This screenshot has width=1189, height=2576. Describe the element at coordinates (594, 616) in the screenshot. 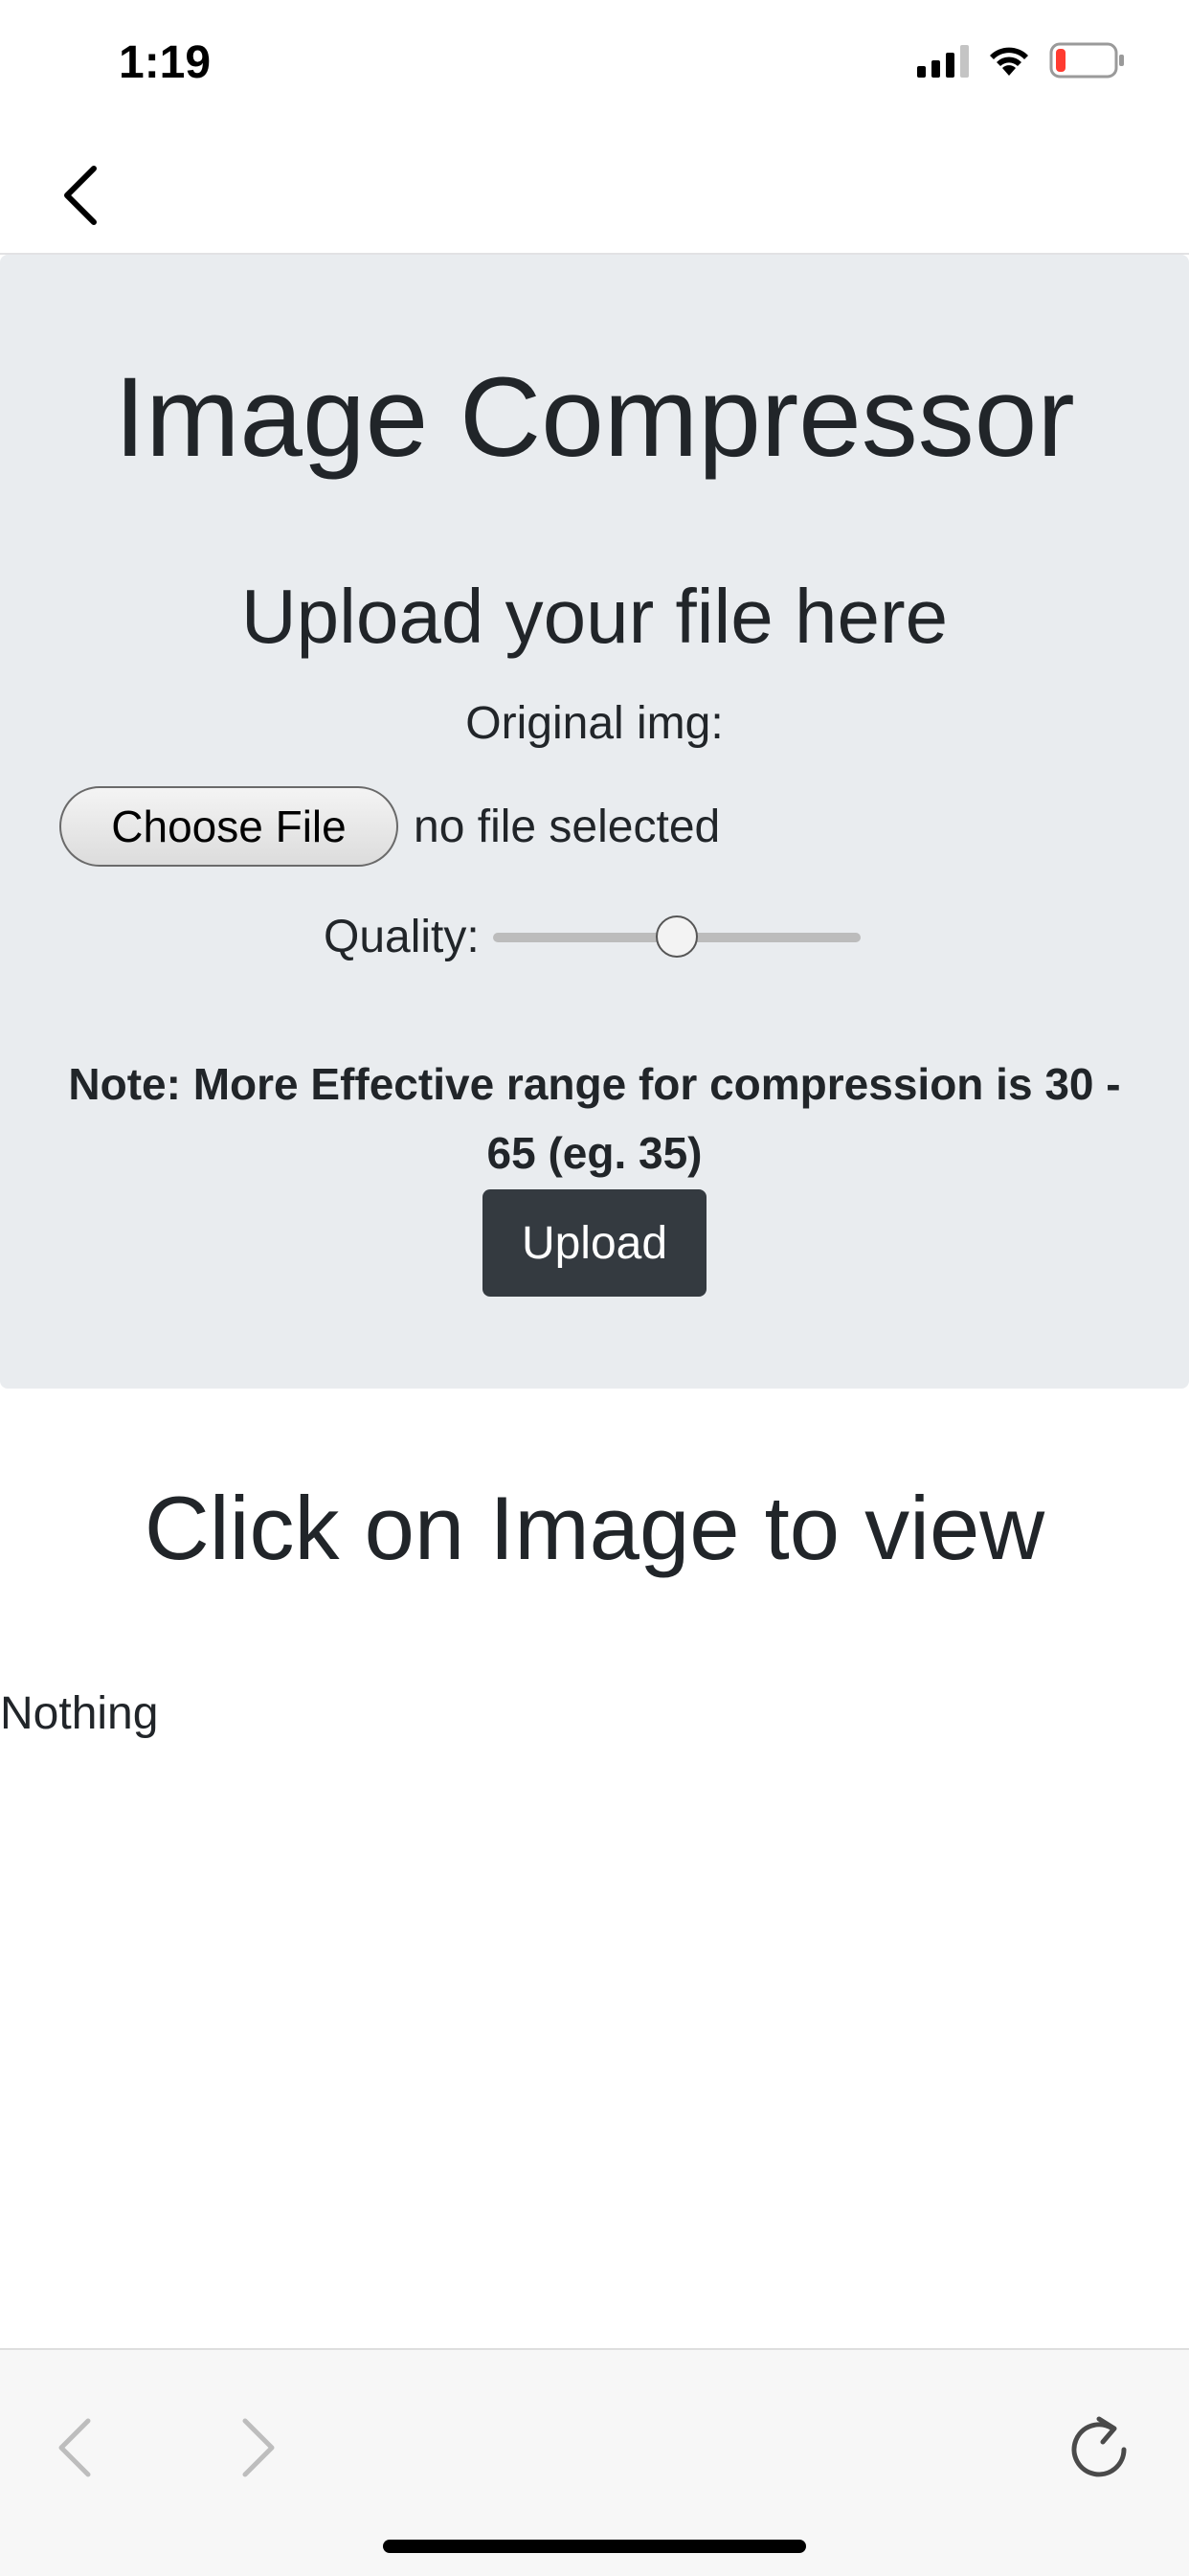

I see `upload-heading: Upload your file here` at that location.